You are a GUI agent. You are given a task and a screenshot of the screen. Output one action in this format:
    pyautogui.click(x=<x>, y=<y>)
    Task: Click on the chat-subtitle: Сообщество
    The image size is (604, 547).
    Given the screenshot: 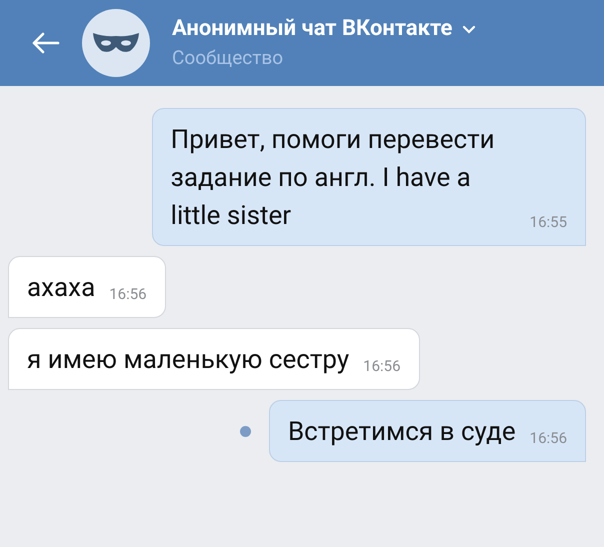 What is the action you would take?
    pyautogui.click(x=228, y=58)
    